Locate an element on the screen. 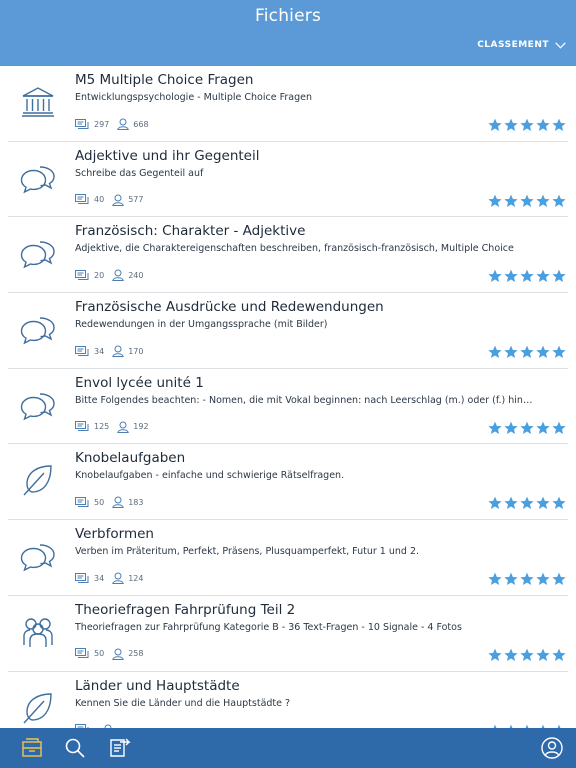 The width and height of the screenshot is (576, 768). item-title: Knobelaufgaben is located at coordinates (130, 458).